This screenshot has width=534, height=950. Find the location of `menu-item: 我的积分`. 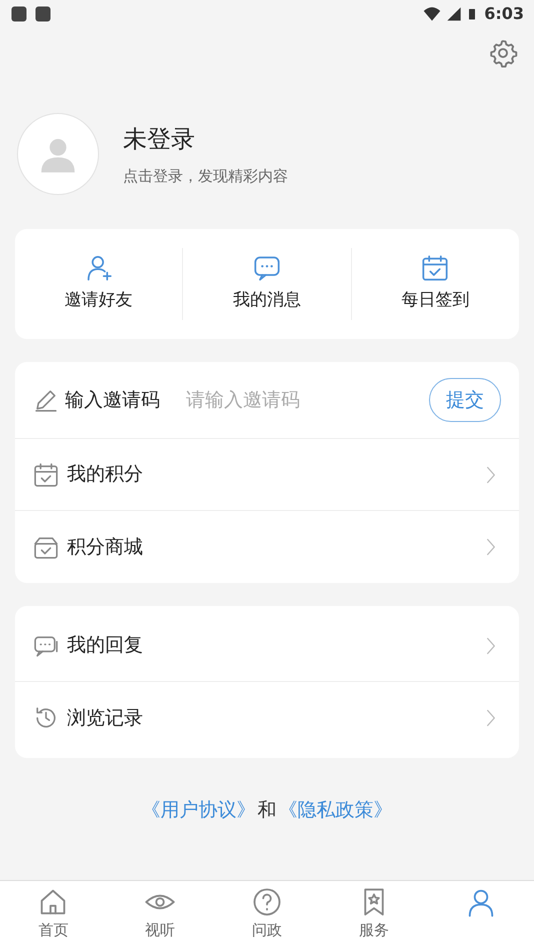

menu-item: 我的积分 is located at coordinates (267, 475).